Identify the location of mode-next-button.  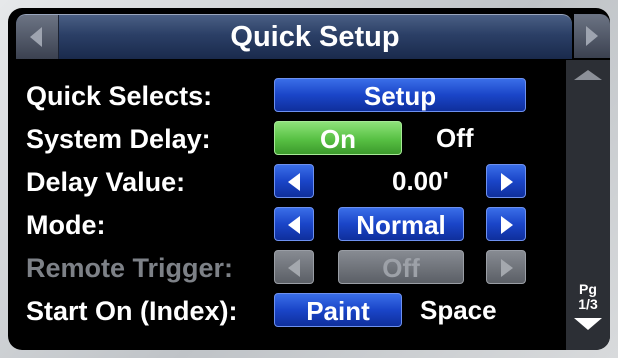
(506, 224).